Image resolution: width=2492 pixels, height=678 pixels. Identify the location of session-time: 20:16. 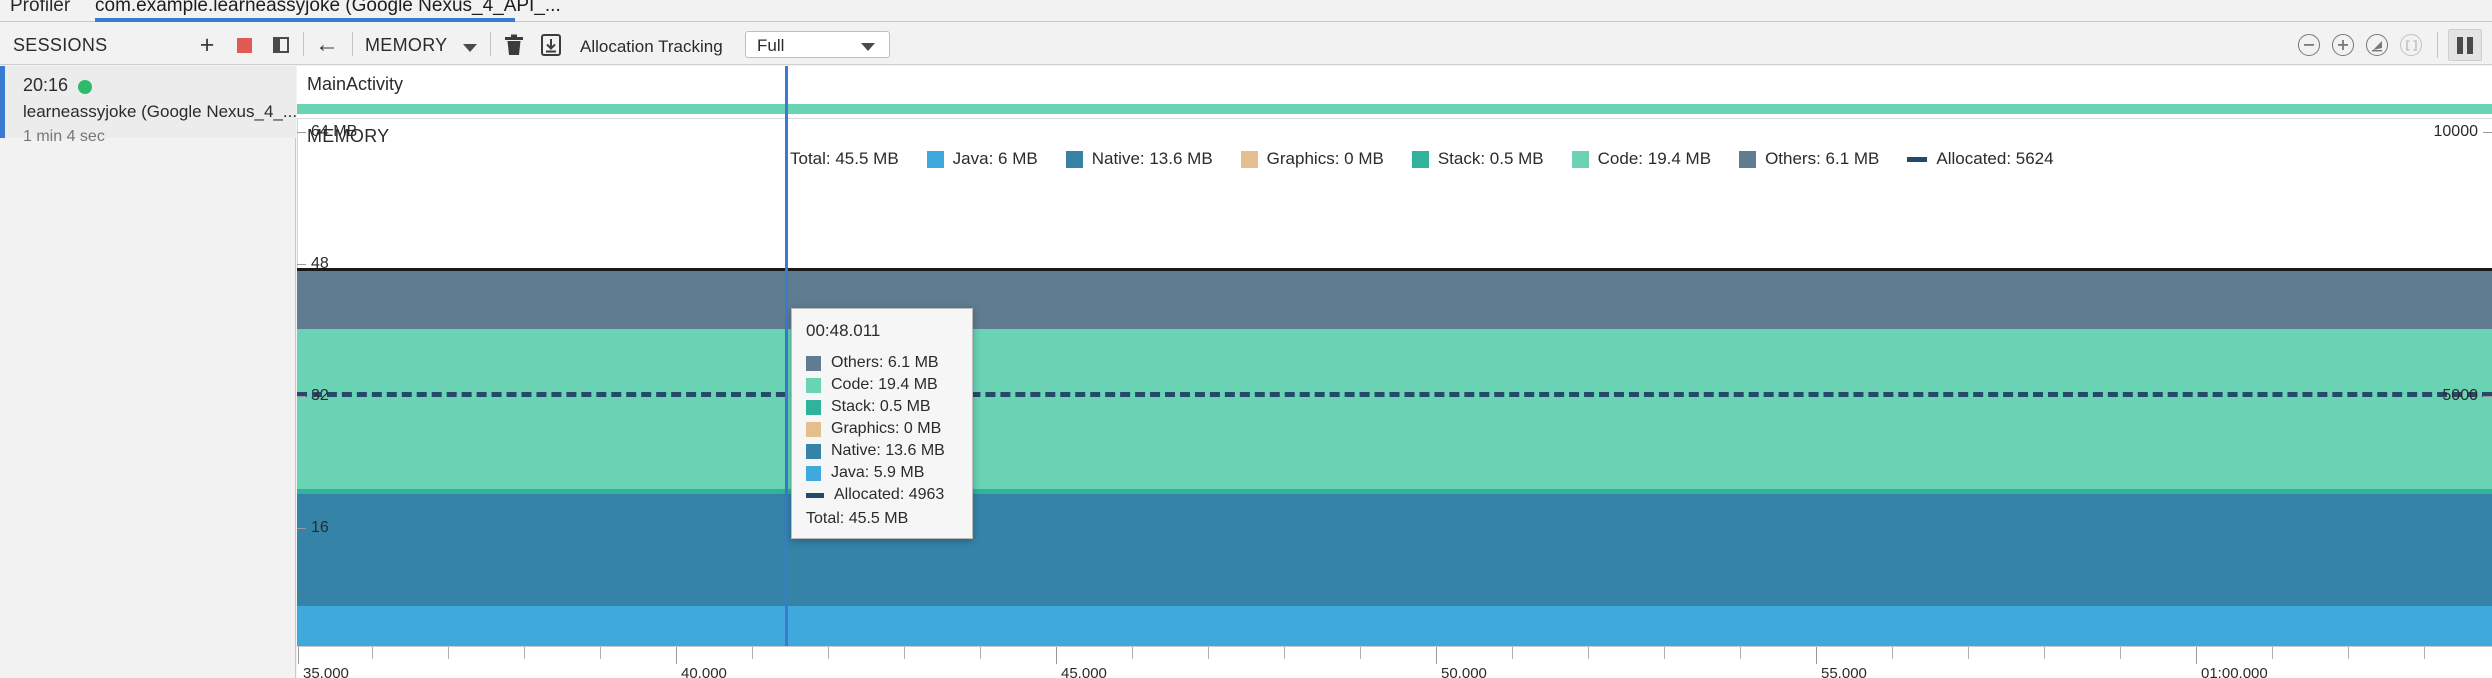
(46, 85).